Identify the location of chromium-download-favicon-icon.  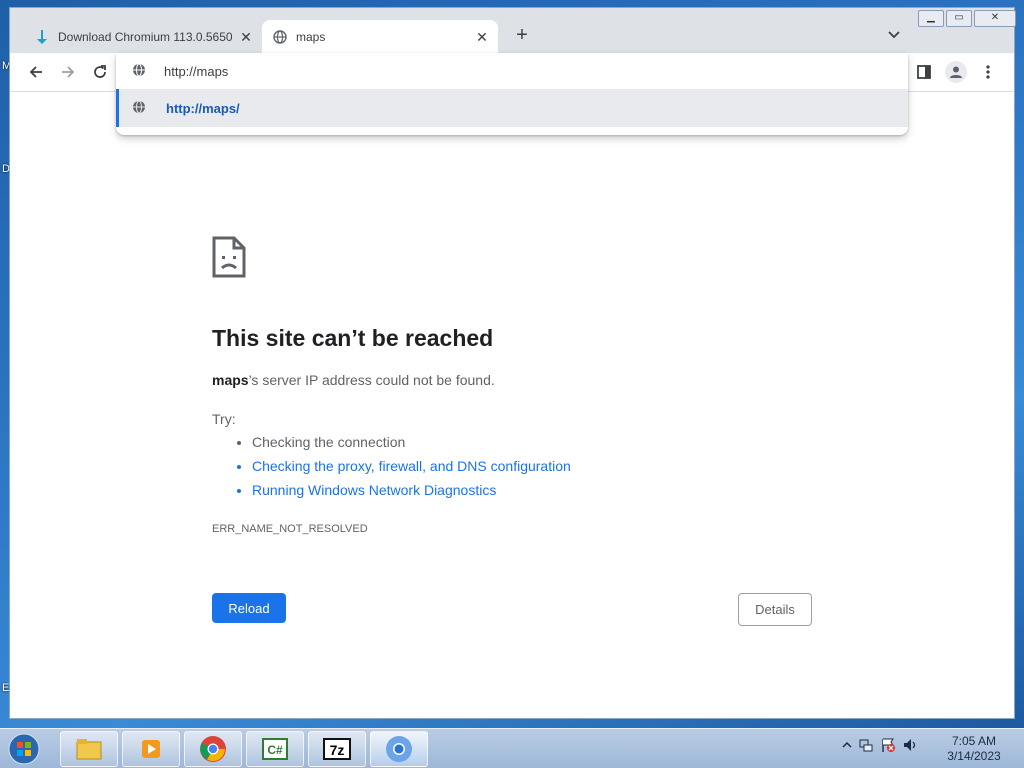
(42, 37).